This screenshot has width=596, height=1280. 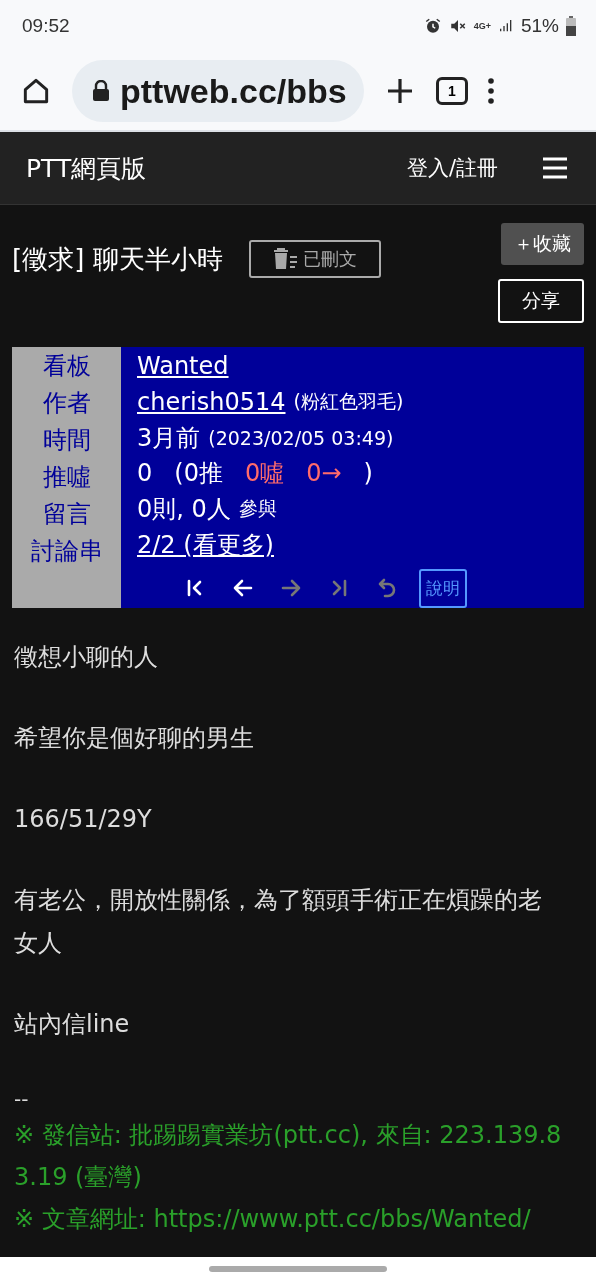 What do you see at coordinates (285, 259) in the screenshot?
I see `trash-icon` at bounding box center [285, 259].